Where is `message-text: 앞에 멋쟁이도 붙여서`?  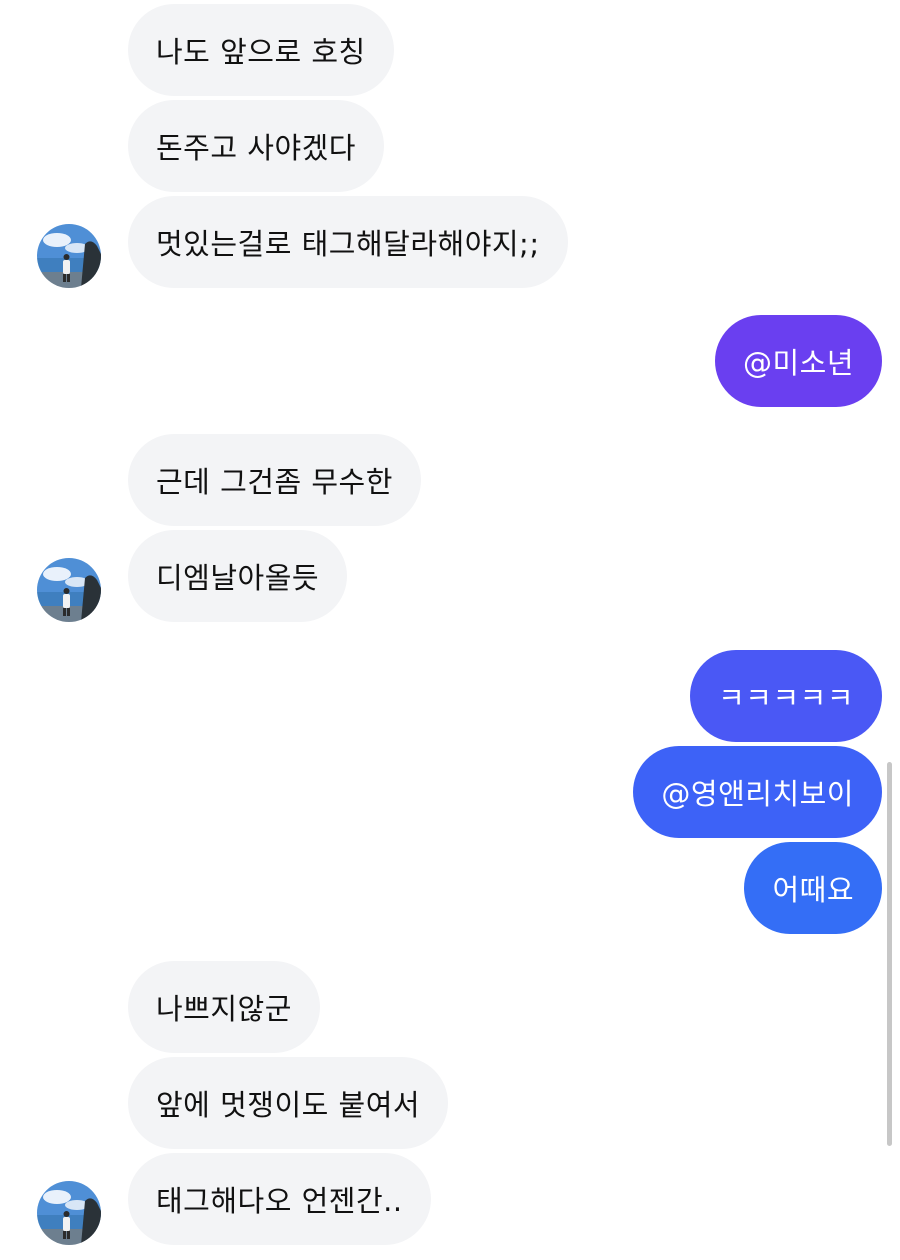 message-text: 앞에 멋쟁이도 붙여서 is located at coordinates (288, 1105).